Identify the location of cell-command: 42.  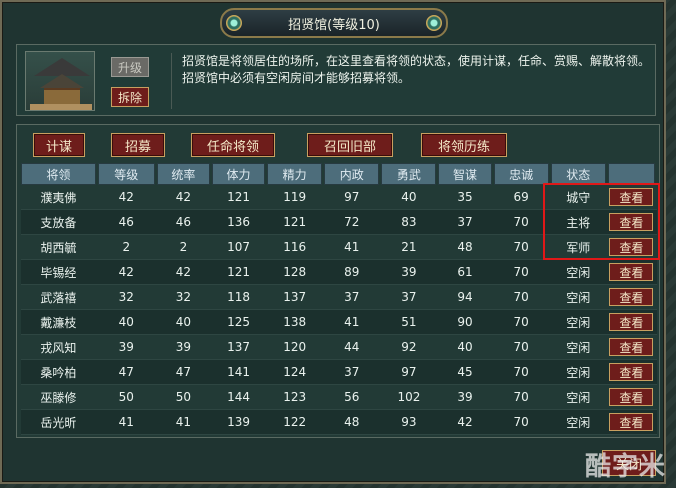
(183, 272).